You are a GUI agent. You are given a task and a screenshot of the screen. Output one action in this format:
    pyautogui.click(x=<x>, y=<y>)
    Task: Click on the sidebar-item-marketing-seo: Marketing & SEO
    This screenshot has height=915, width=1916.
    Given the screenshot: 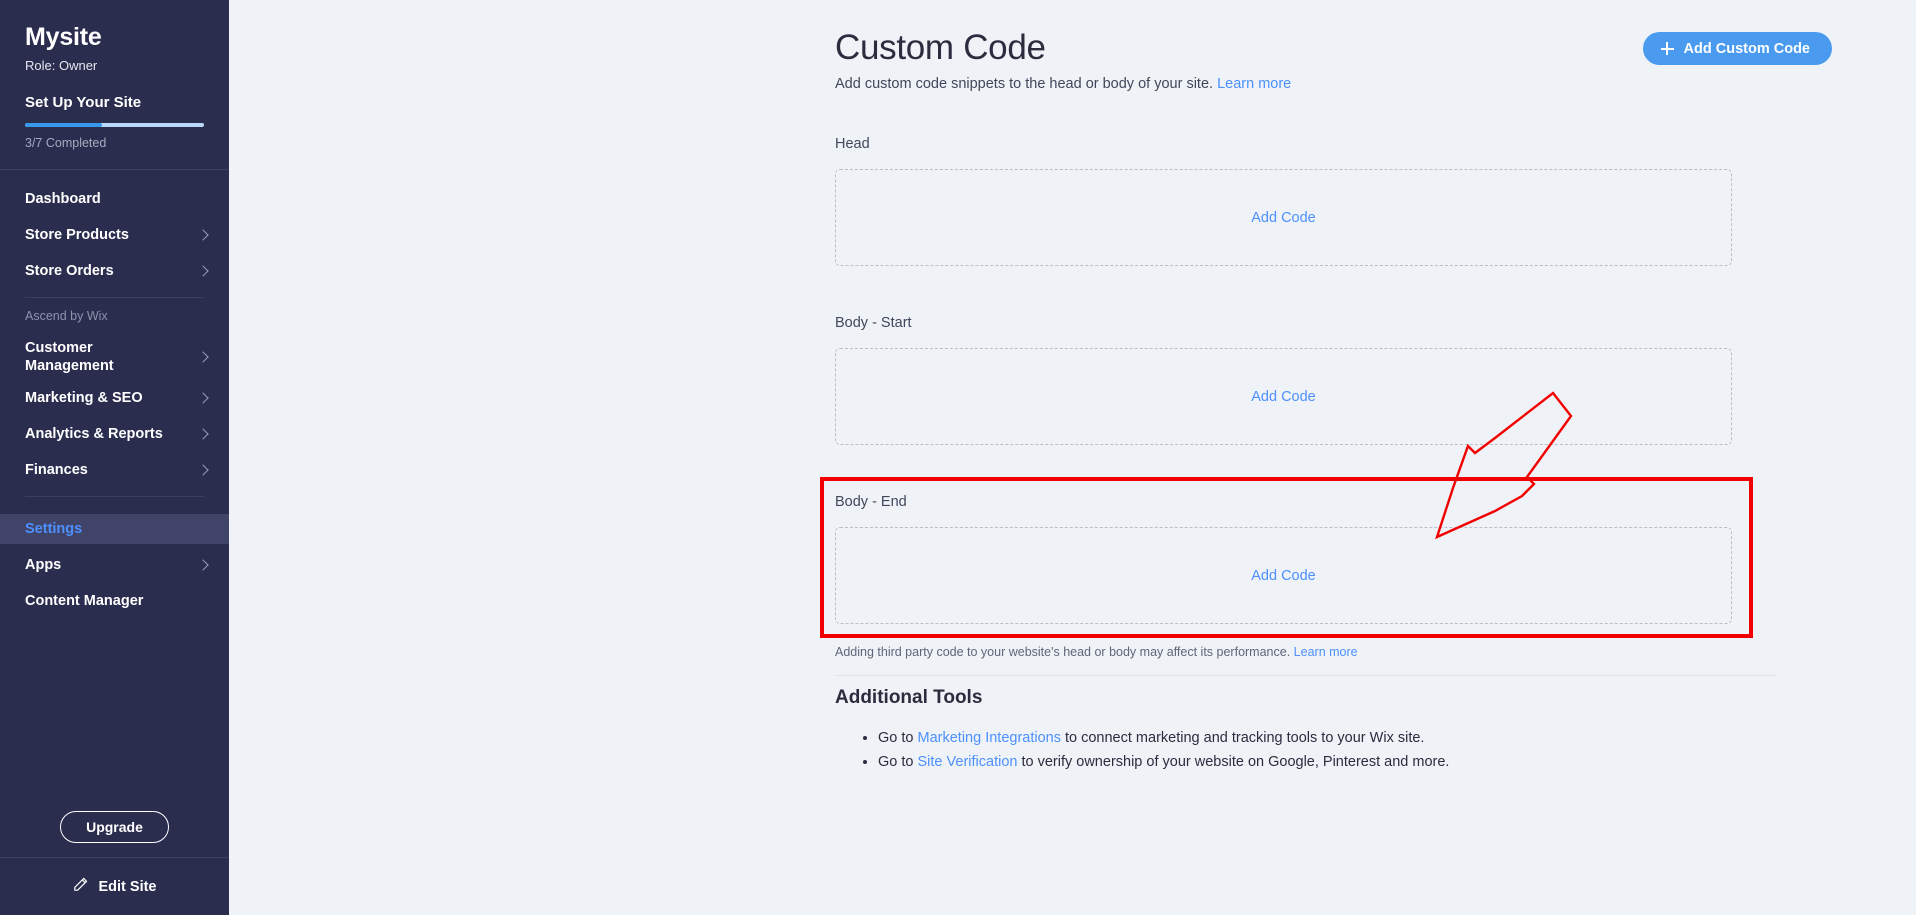 What is the action you would take?
    pyautogui.click(x=114, y=398)
    